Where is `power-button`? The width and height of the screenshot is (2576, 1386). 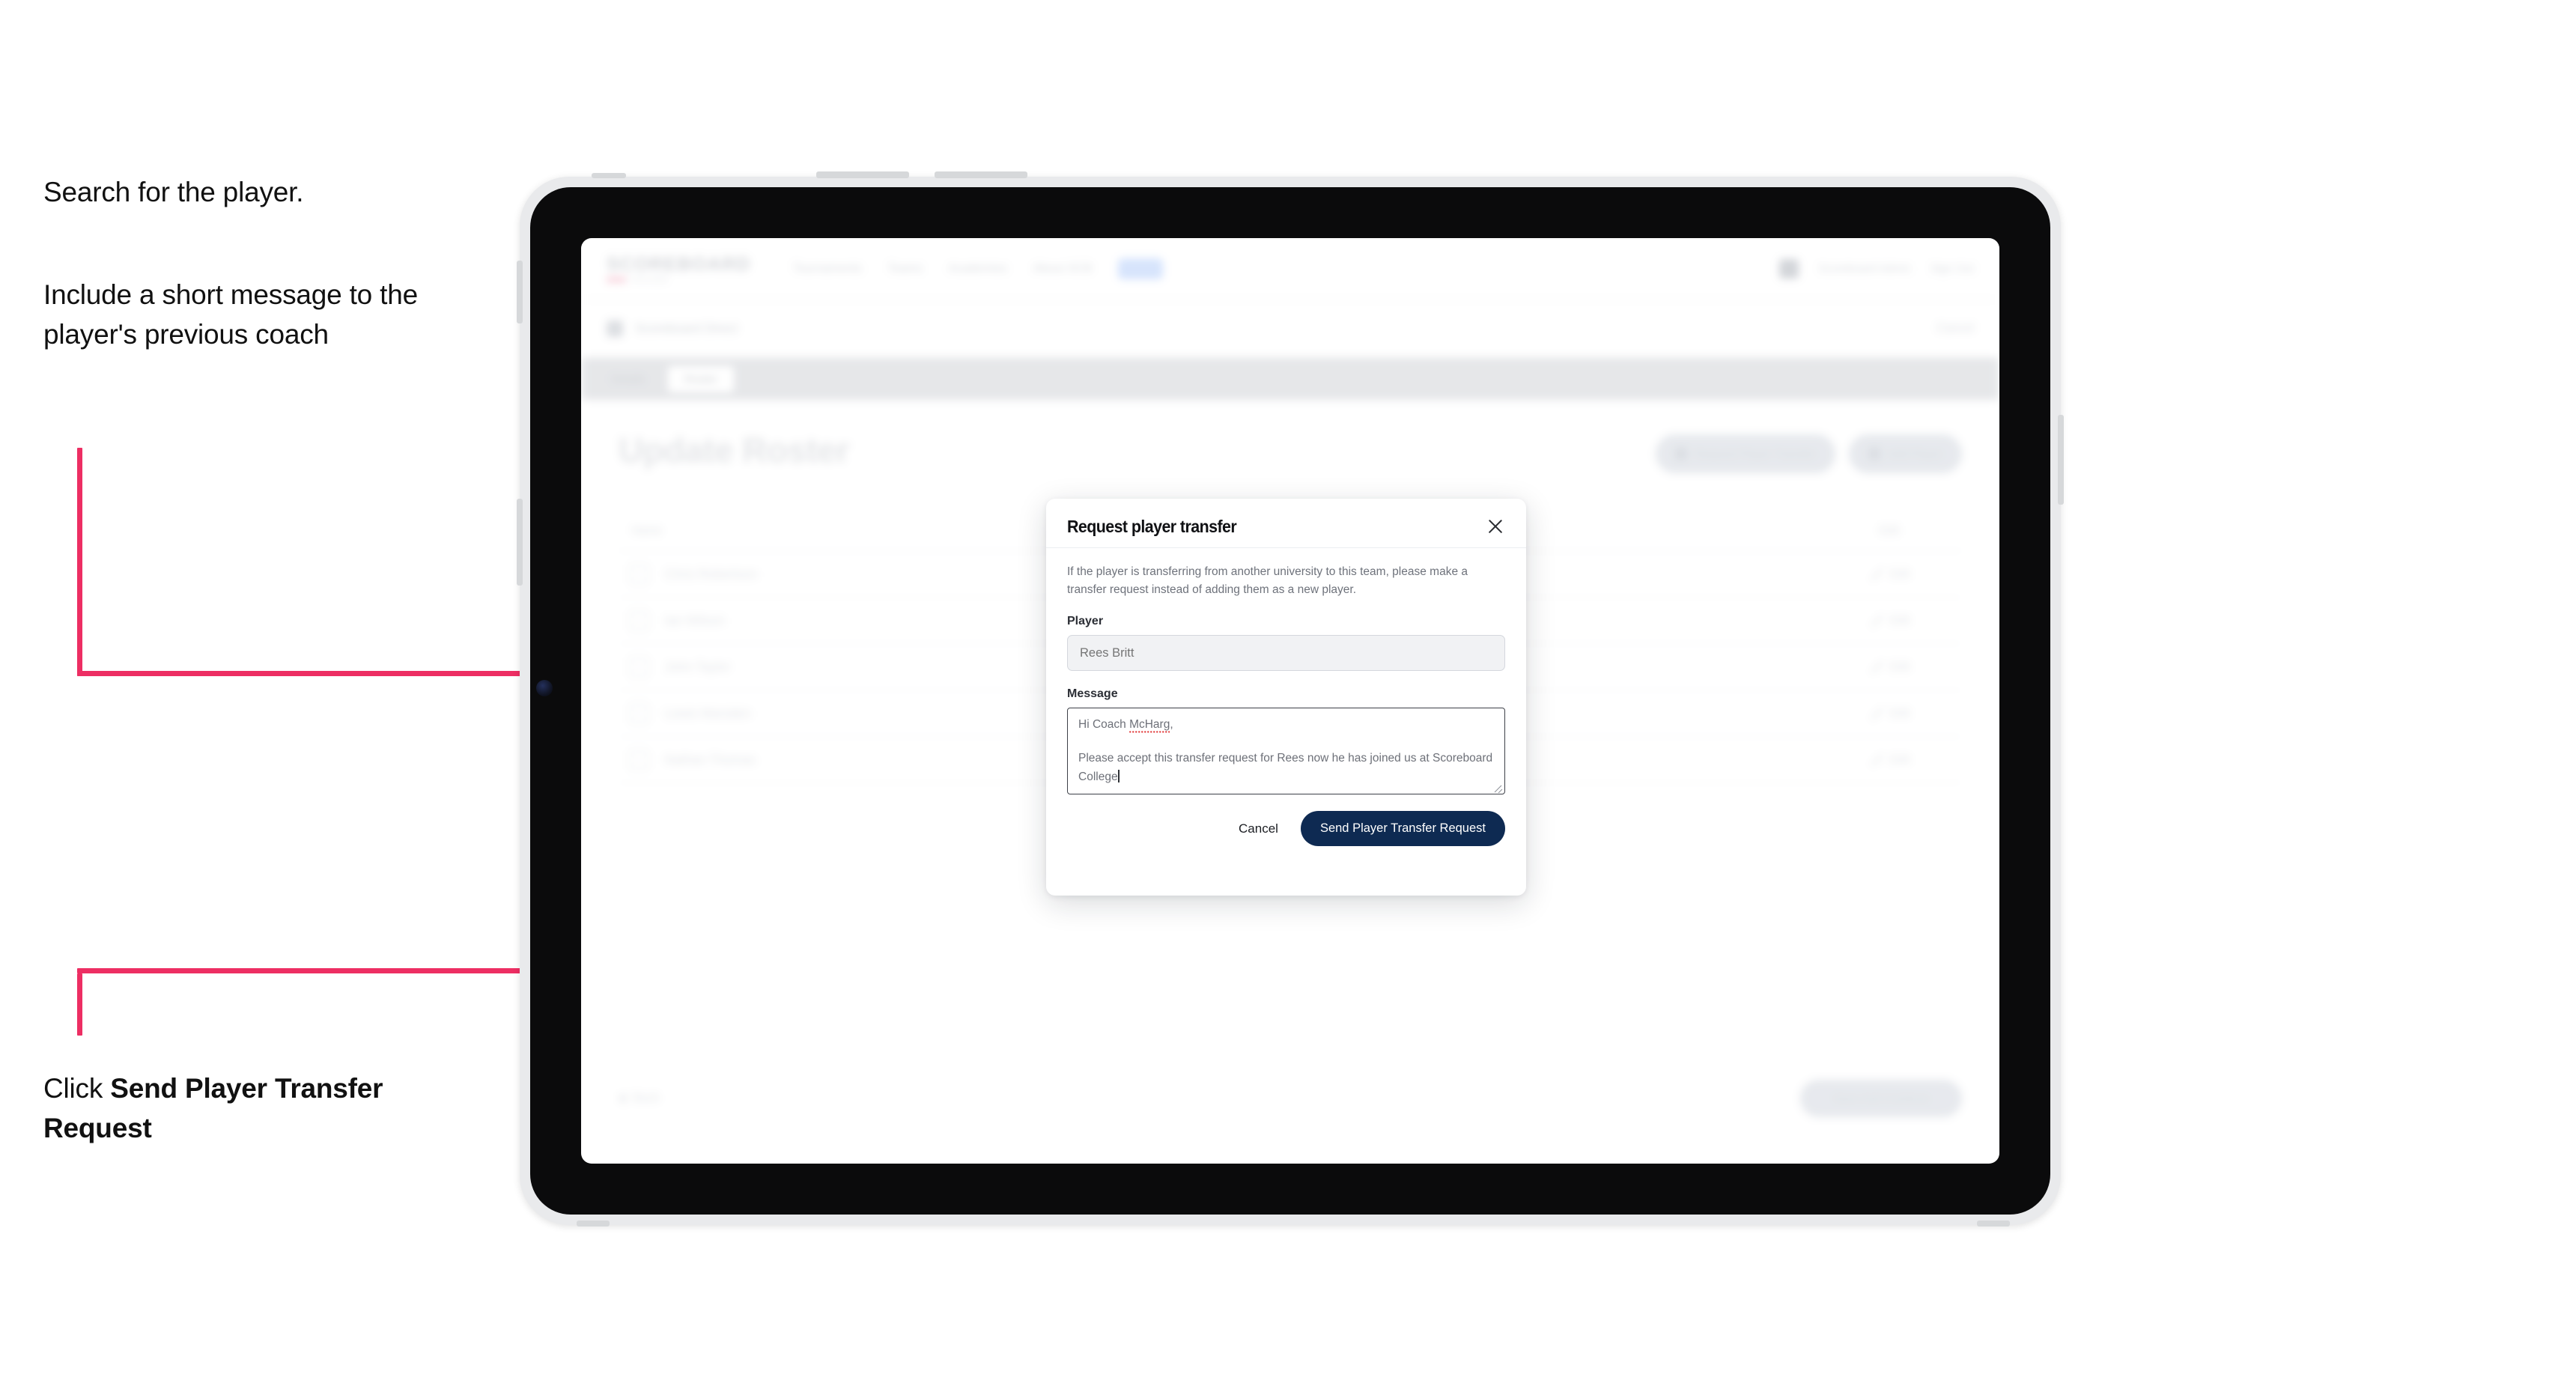
power-button is located at coordinates (609, 176).